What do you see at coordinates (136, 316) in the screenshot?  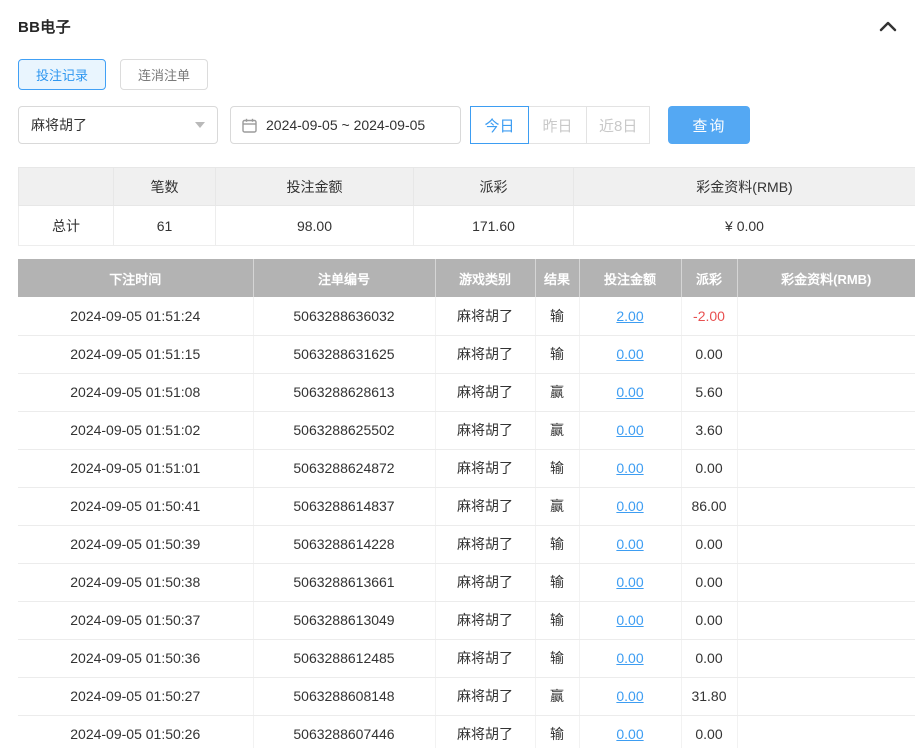 I see `bet-time-cell: 2024-09-05 01:51:24` at bounding box center [136, 316].